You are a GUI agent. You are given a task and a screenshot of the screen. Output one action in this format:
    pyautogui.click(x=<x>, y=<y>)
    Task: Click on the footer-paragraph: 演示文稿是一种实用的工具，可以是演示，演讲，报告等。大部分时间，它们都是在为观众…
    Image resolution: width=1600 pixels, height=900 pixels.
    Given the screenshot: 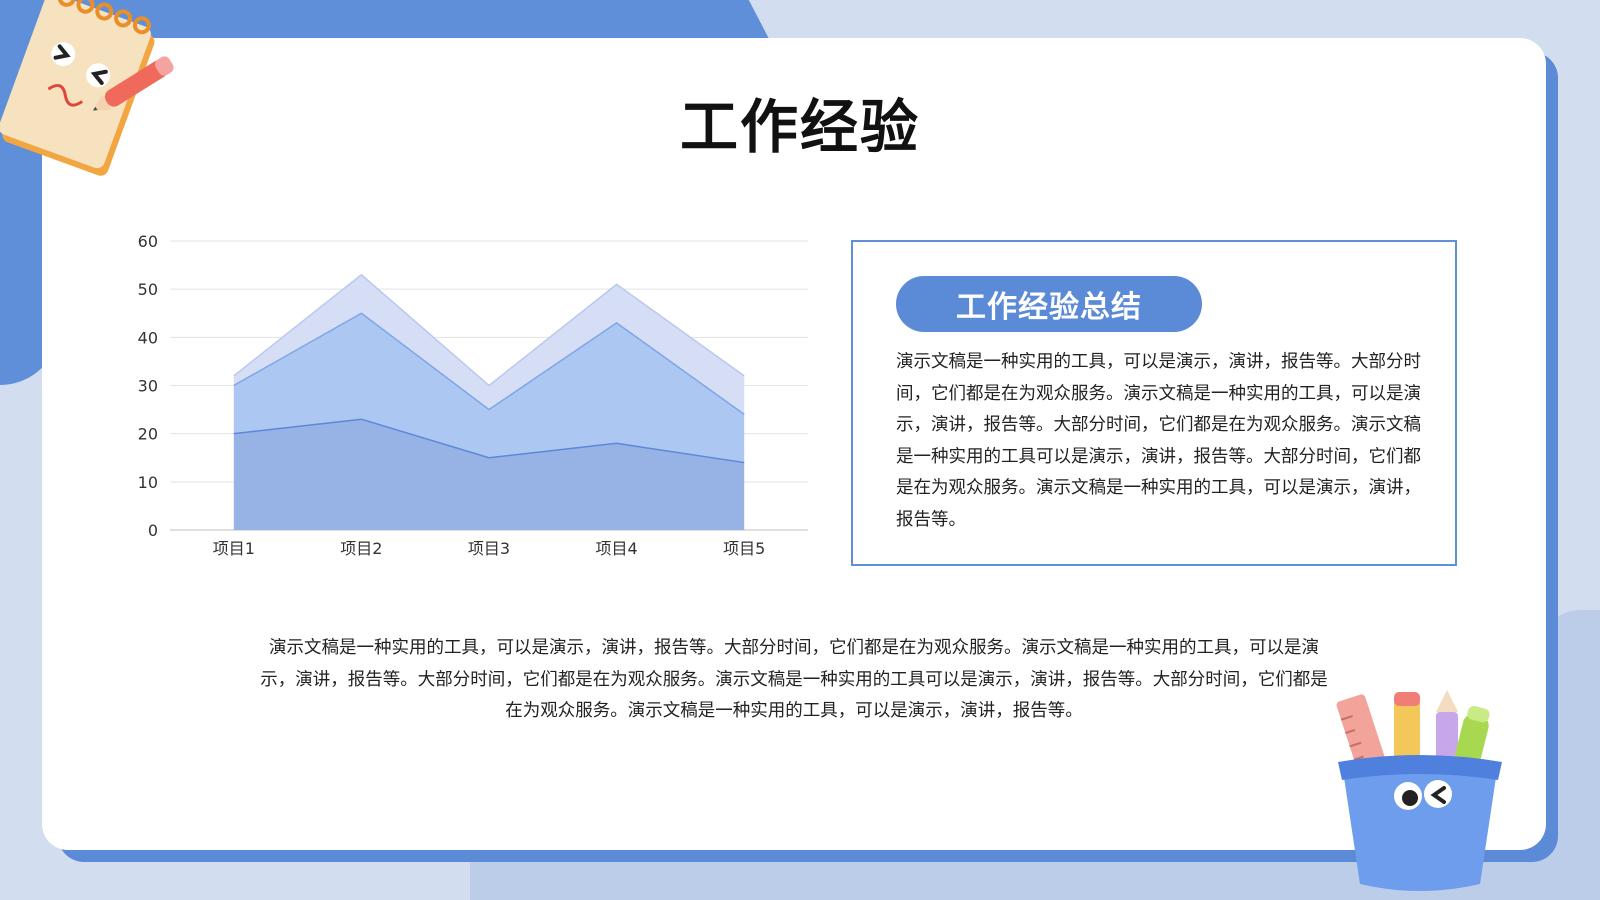 What is the action you would take?
    pyautogui.click(x=794, y=679)
    